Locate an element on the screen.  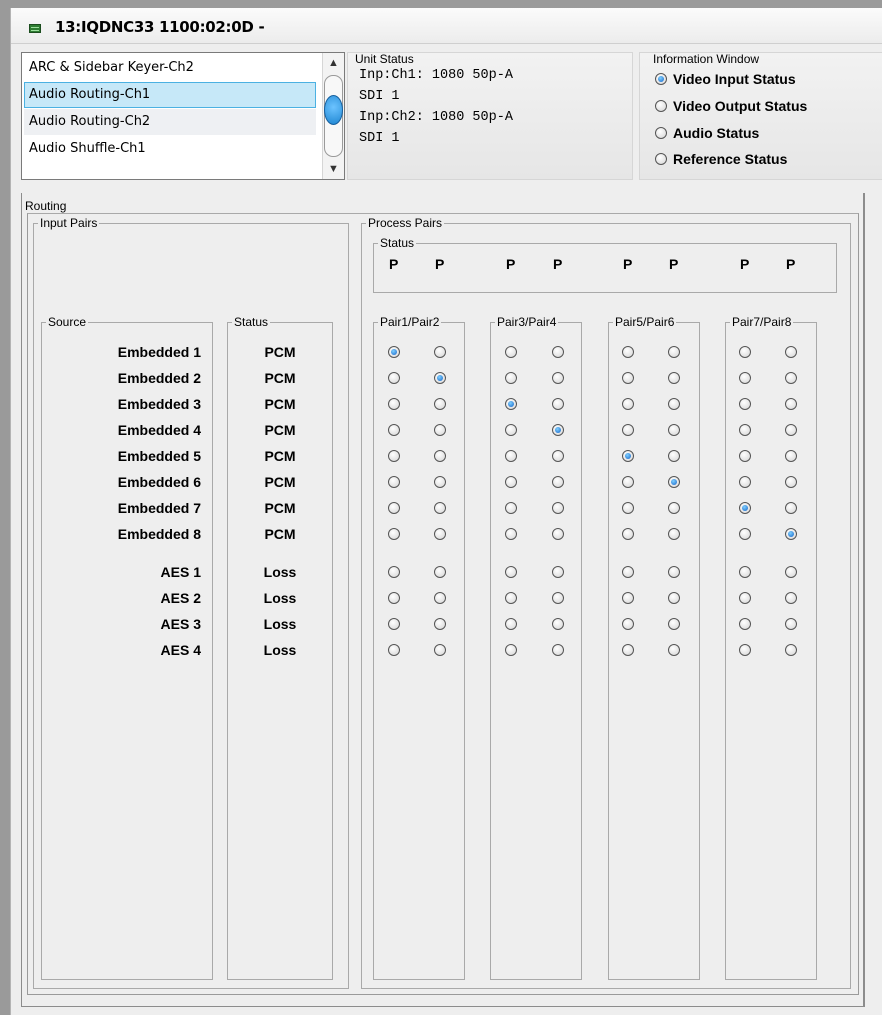
route-radio-5-ch8 is located at coordinates (791, 456).